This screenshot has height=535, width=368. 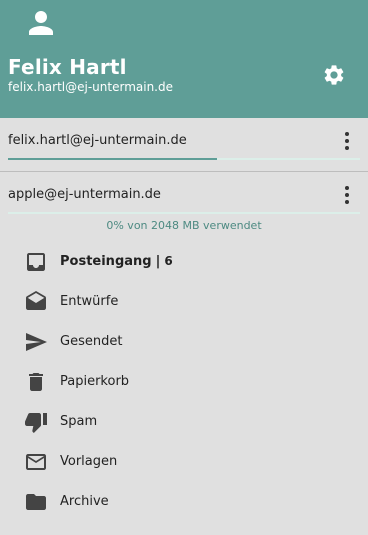 I want to click on mail-template-icon, so click(x=36, y=462).